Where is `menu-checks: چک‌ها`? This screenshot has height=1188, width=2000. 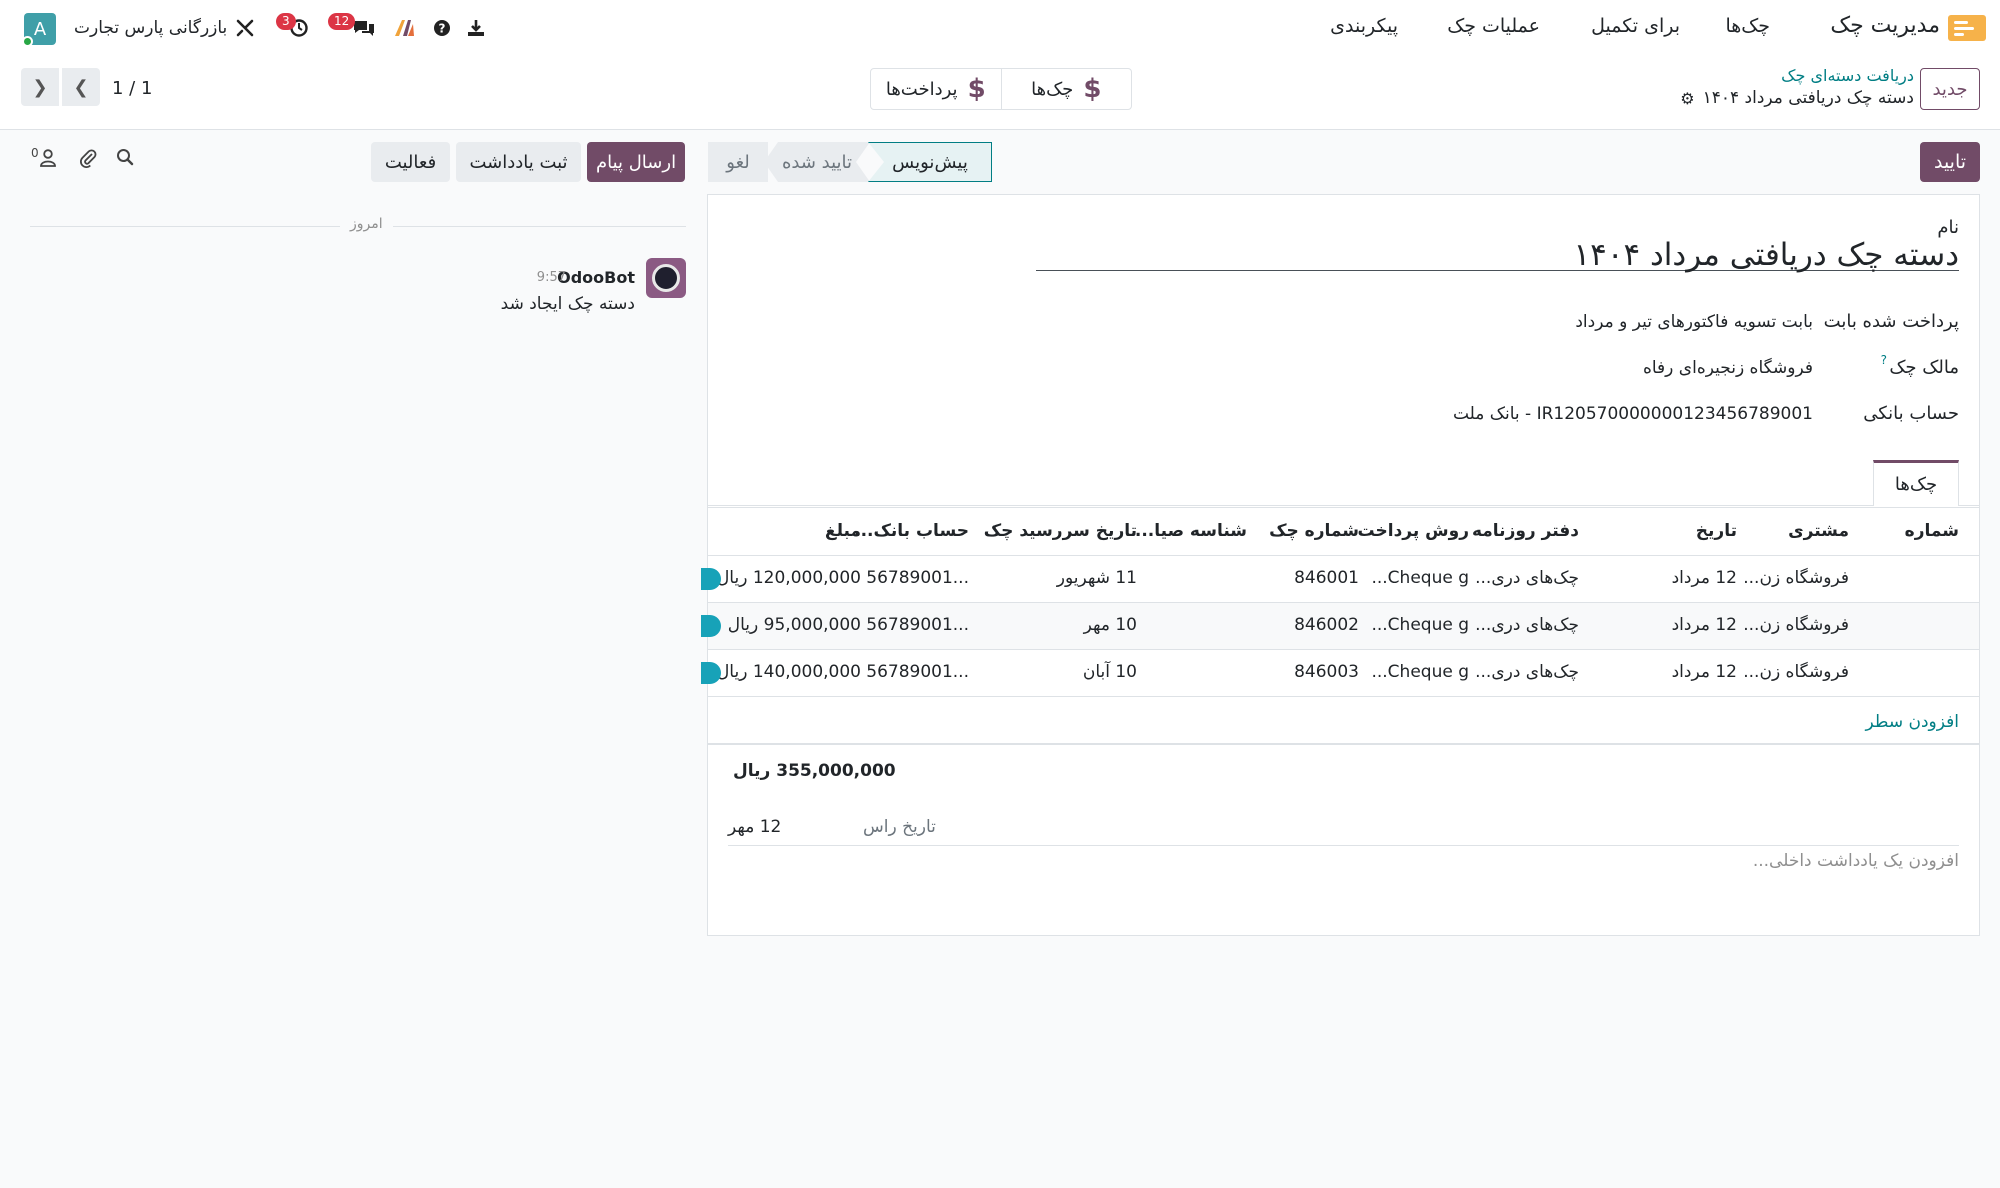 menu-checks: چک‌ها is located at coordinates (1747, 26).